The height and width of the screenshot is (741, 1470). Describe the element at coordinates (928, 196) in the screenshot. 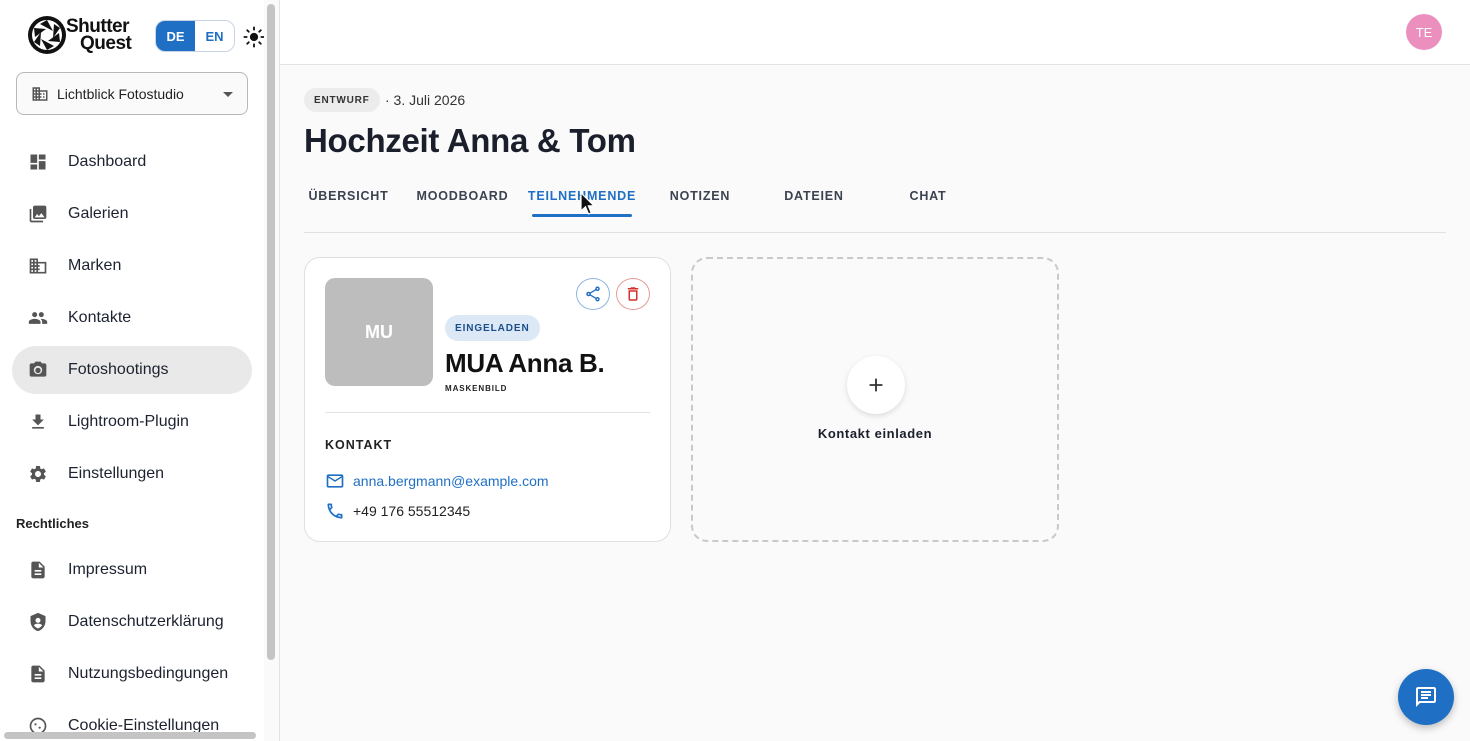

I see `tab-chat: CHAT` at that location.